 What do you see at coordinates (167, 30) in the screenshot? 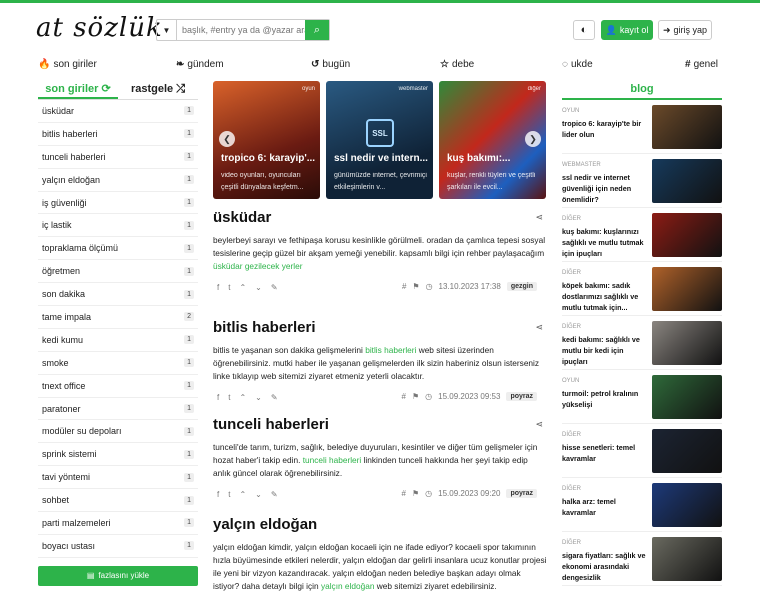
I see `chevron-down-icon: ▼` at bounding box center [167, 30].